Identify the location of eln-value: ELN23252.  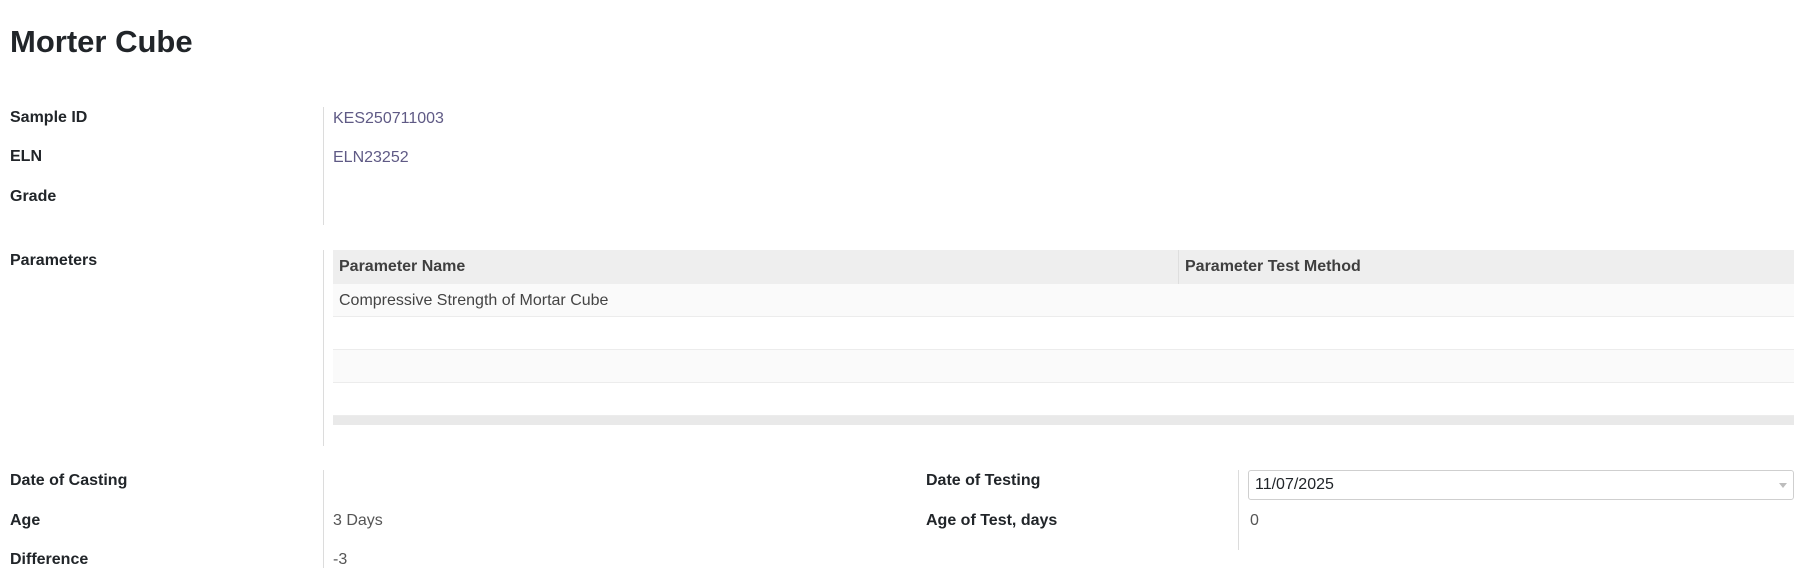
(371, 158).